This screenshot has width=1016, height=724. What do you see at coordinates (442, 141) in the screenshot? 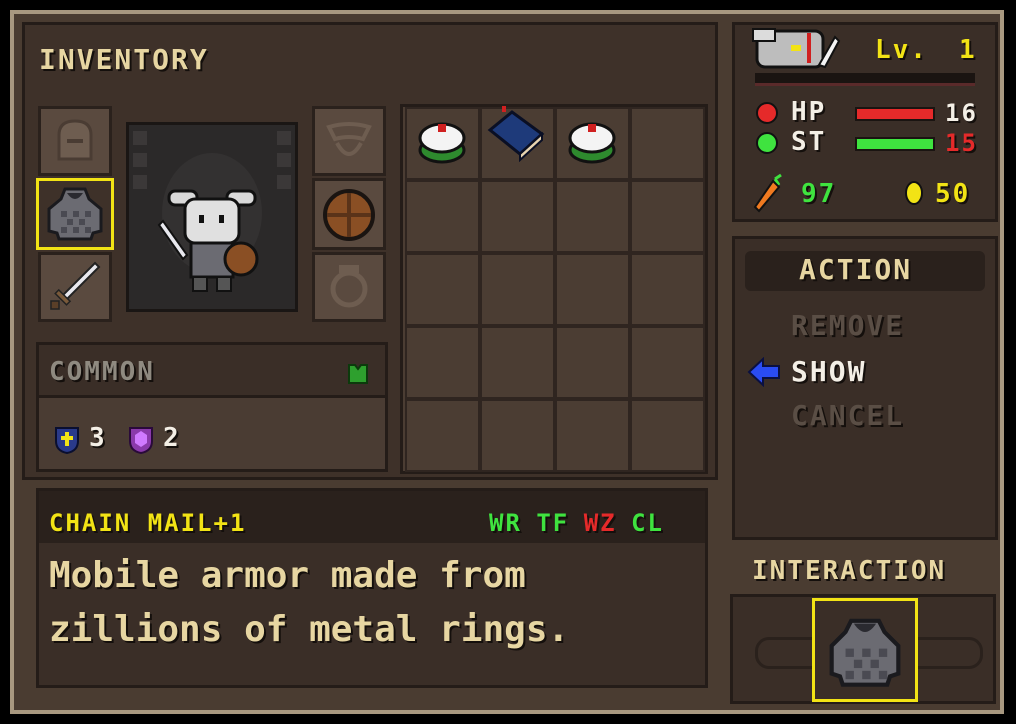
I see `cake-icon` at bounding box center [442, 141].